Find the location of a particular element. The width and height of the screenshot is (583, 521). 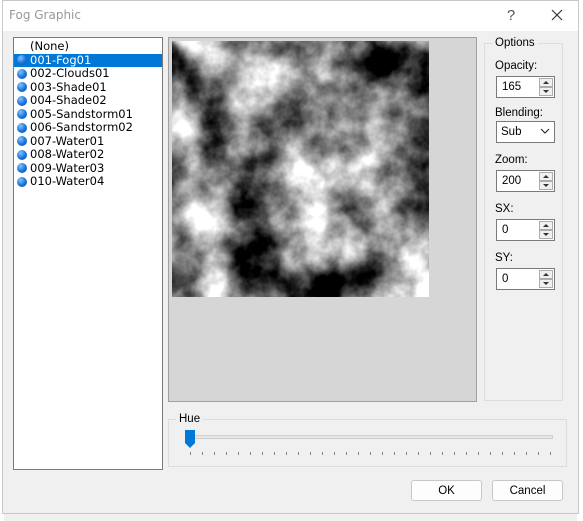

hue-slider-track is located at coordinates (370, 437).